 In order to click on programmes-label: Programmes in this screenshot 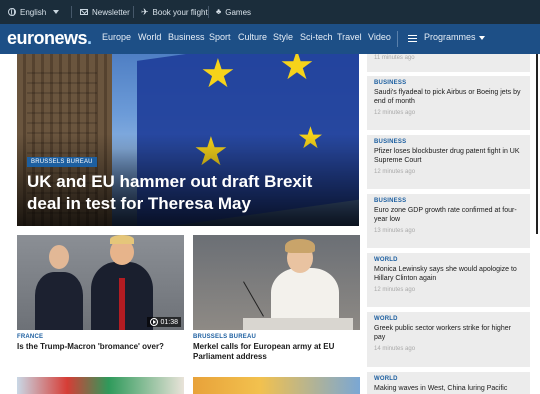, I will do `click(450, 37)`.